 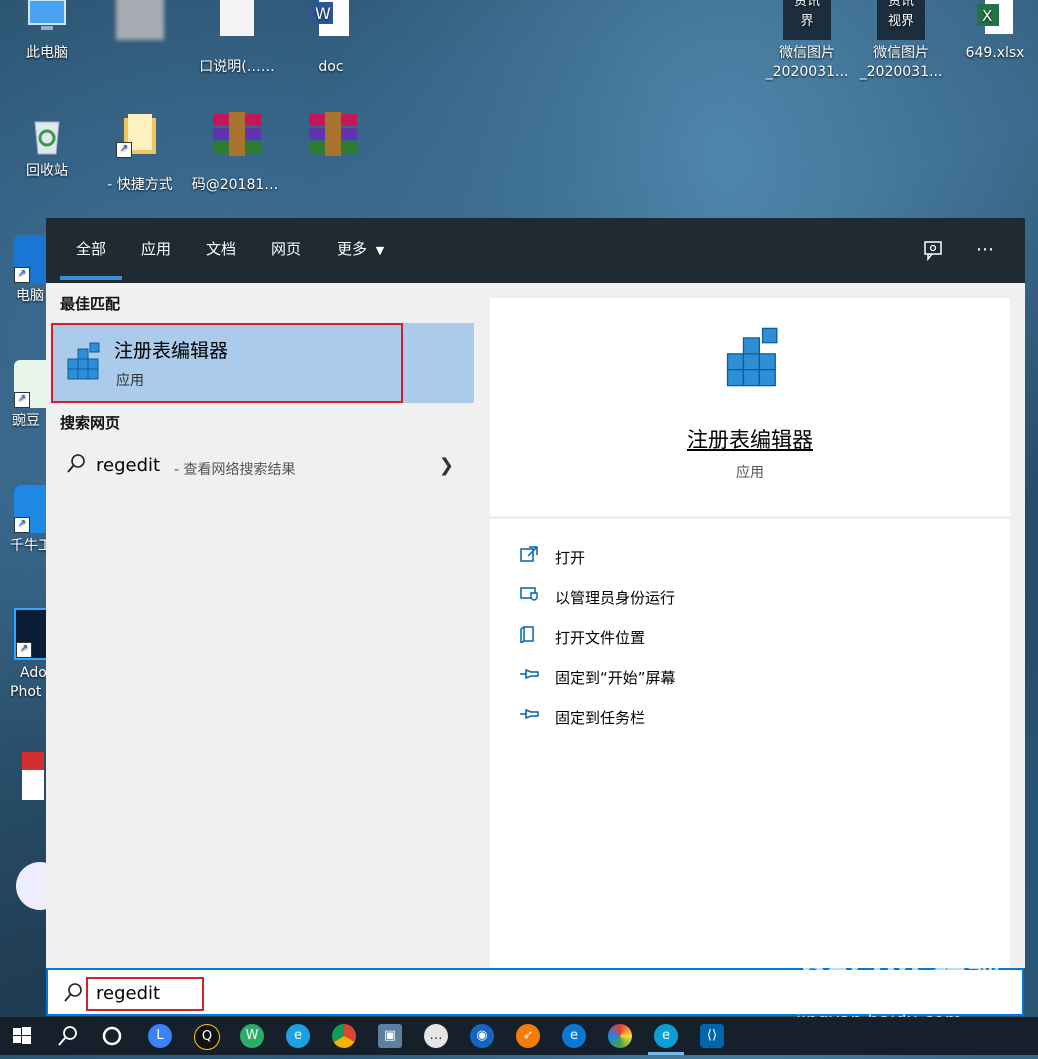 What do you see at coordinates (750, 408) in the screenshot?
I see `detail-header: 注册表编辑器 应用` at bounding box center [750, 408].